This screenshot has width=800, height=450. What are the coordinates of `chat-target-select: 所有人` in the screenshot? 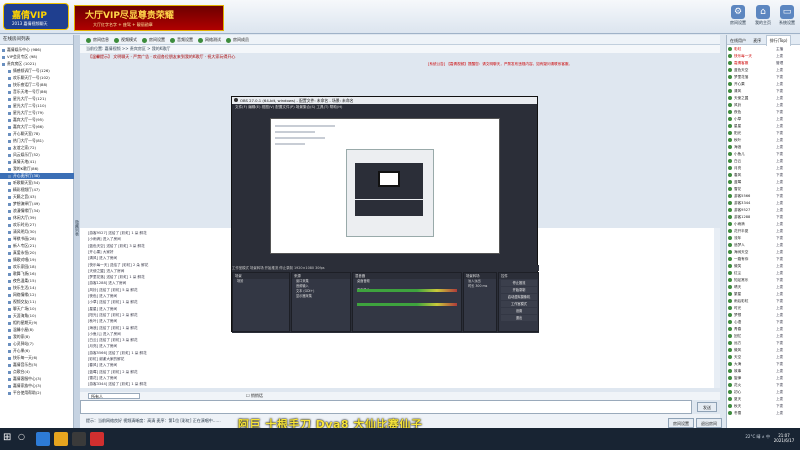 It's located at (114, 396).